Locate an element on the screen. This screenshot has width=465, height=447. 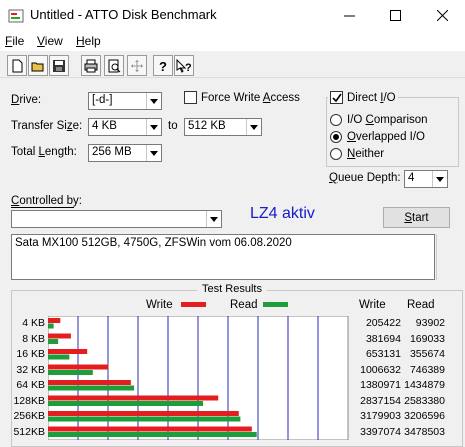
save-button is located at coordinates (59, 65).